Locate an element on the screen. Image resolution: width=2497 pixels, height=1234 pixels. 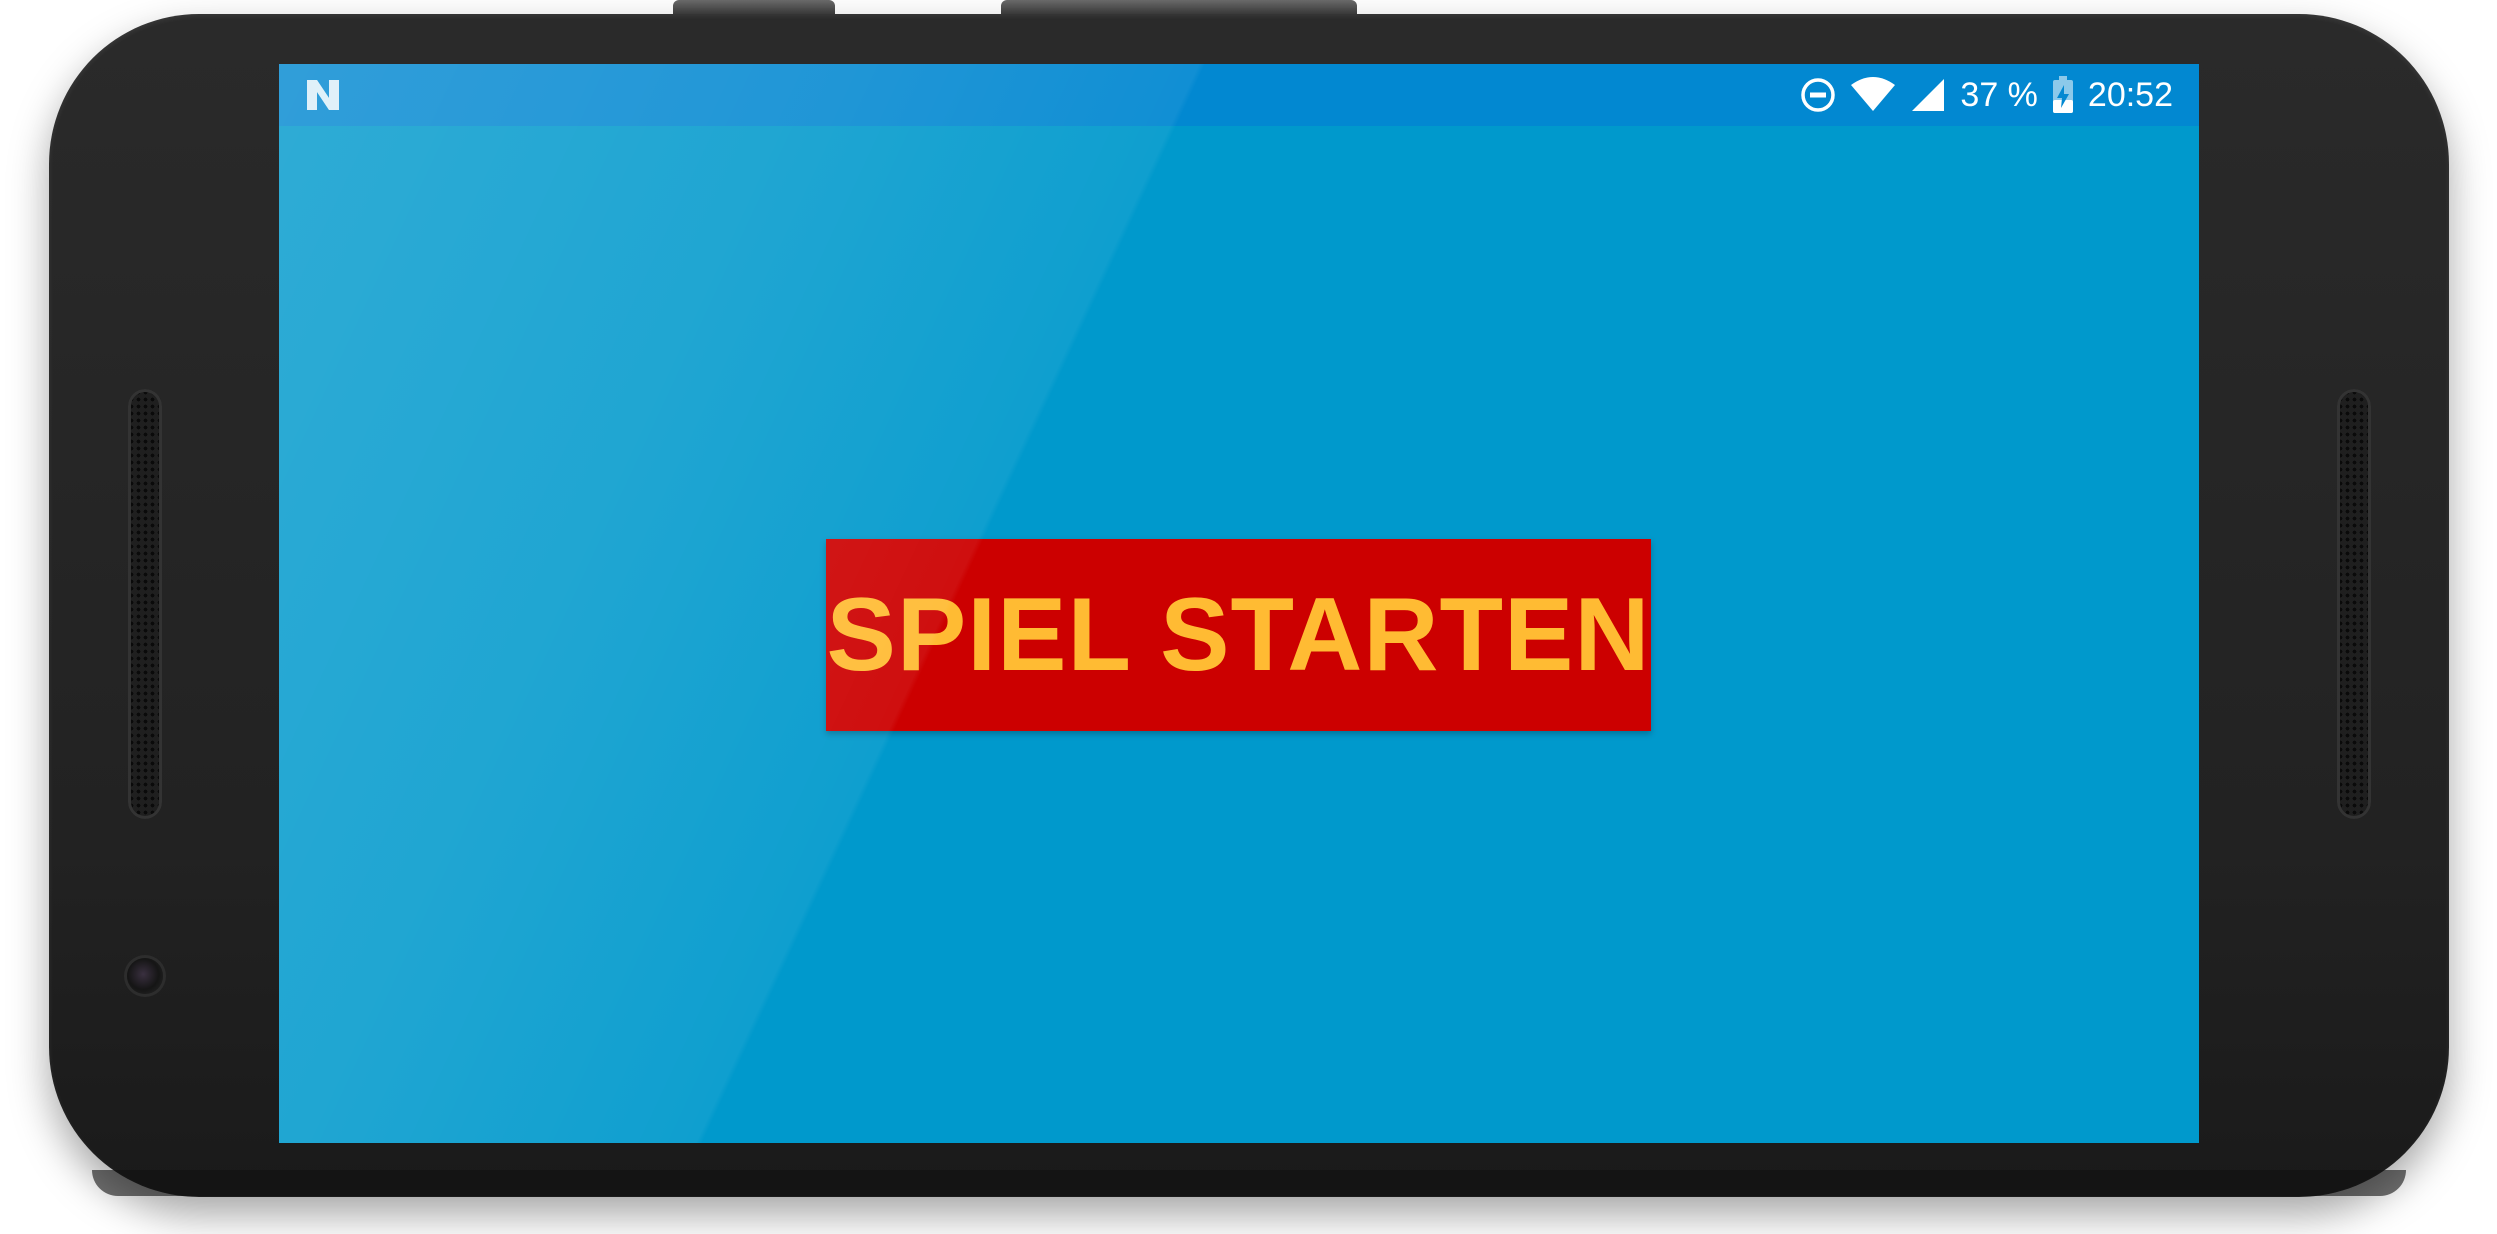
status-bar-notifications is located at coordinates (323, 95).